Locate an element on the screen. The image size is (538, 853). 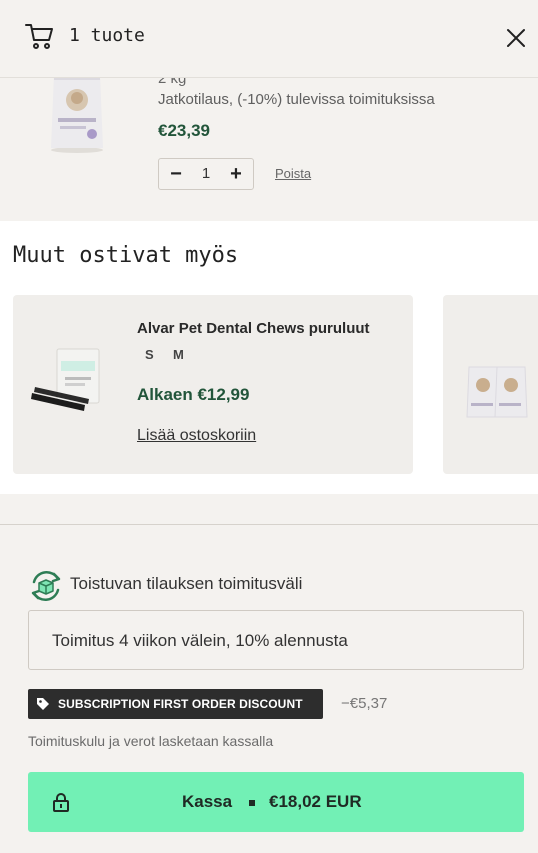
upsell-title: Muut ostivat myös is located at coordinates (126, 255).